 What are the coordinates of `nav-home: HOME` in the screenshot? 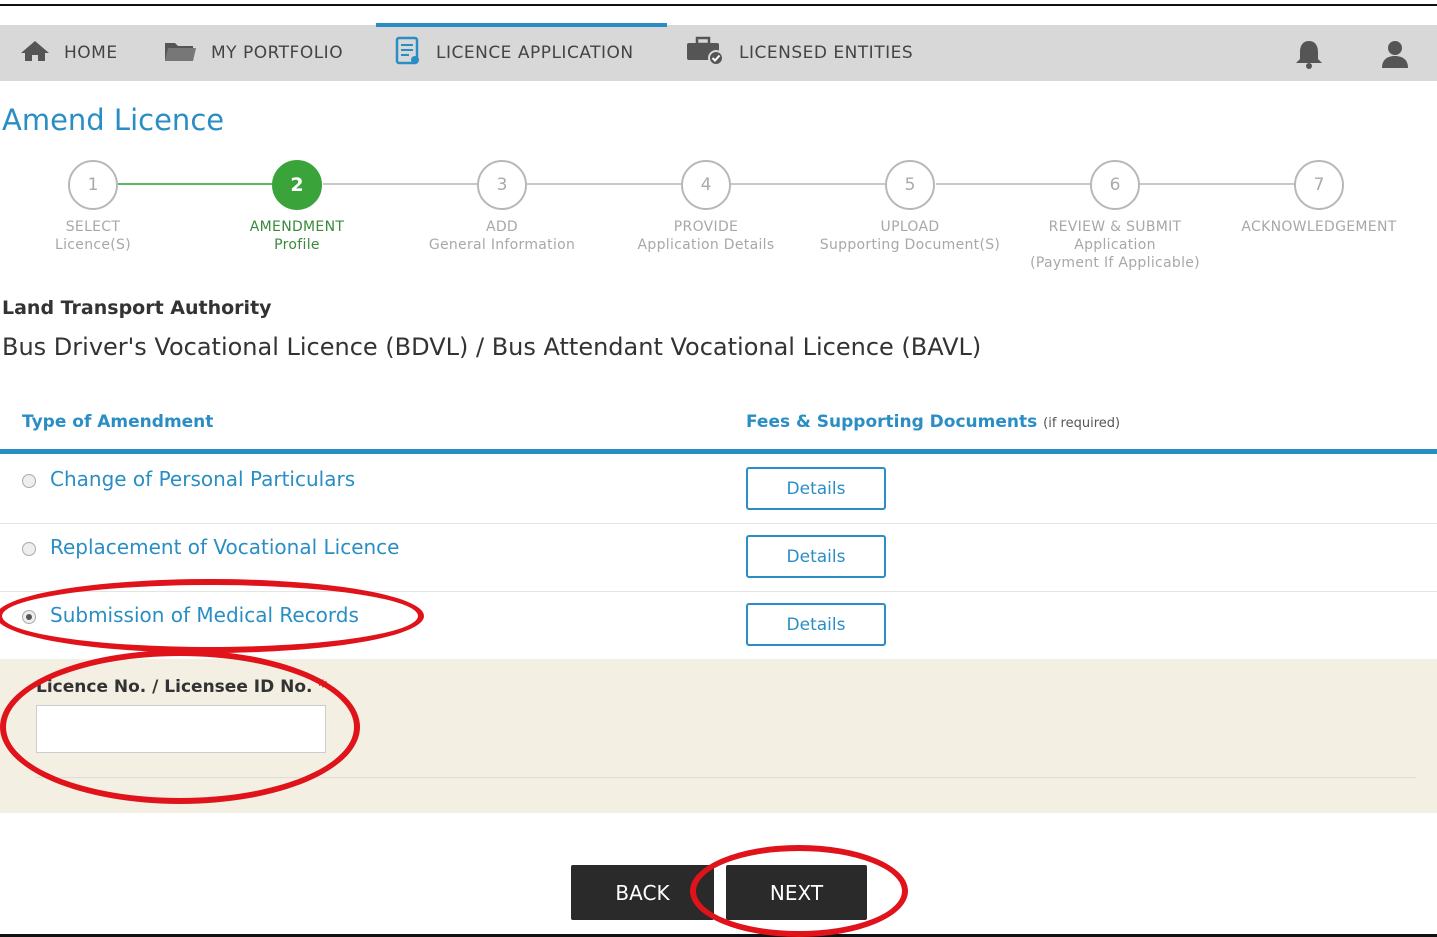 It's located at (69, 53).